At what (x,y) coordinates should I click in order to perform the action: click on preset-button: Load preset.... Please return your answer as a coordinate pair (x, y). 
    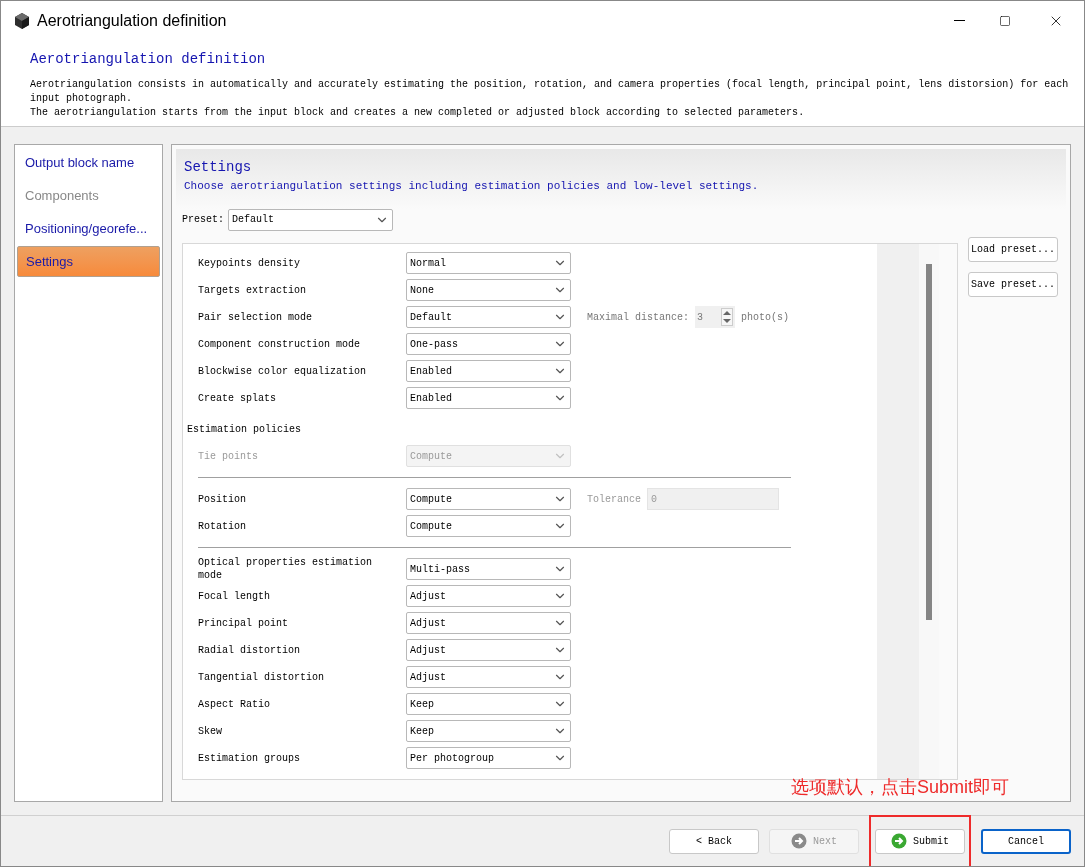
    Looking at the image, I should click on (1013, 249).